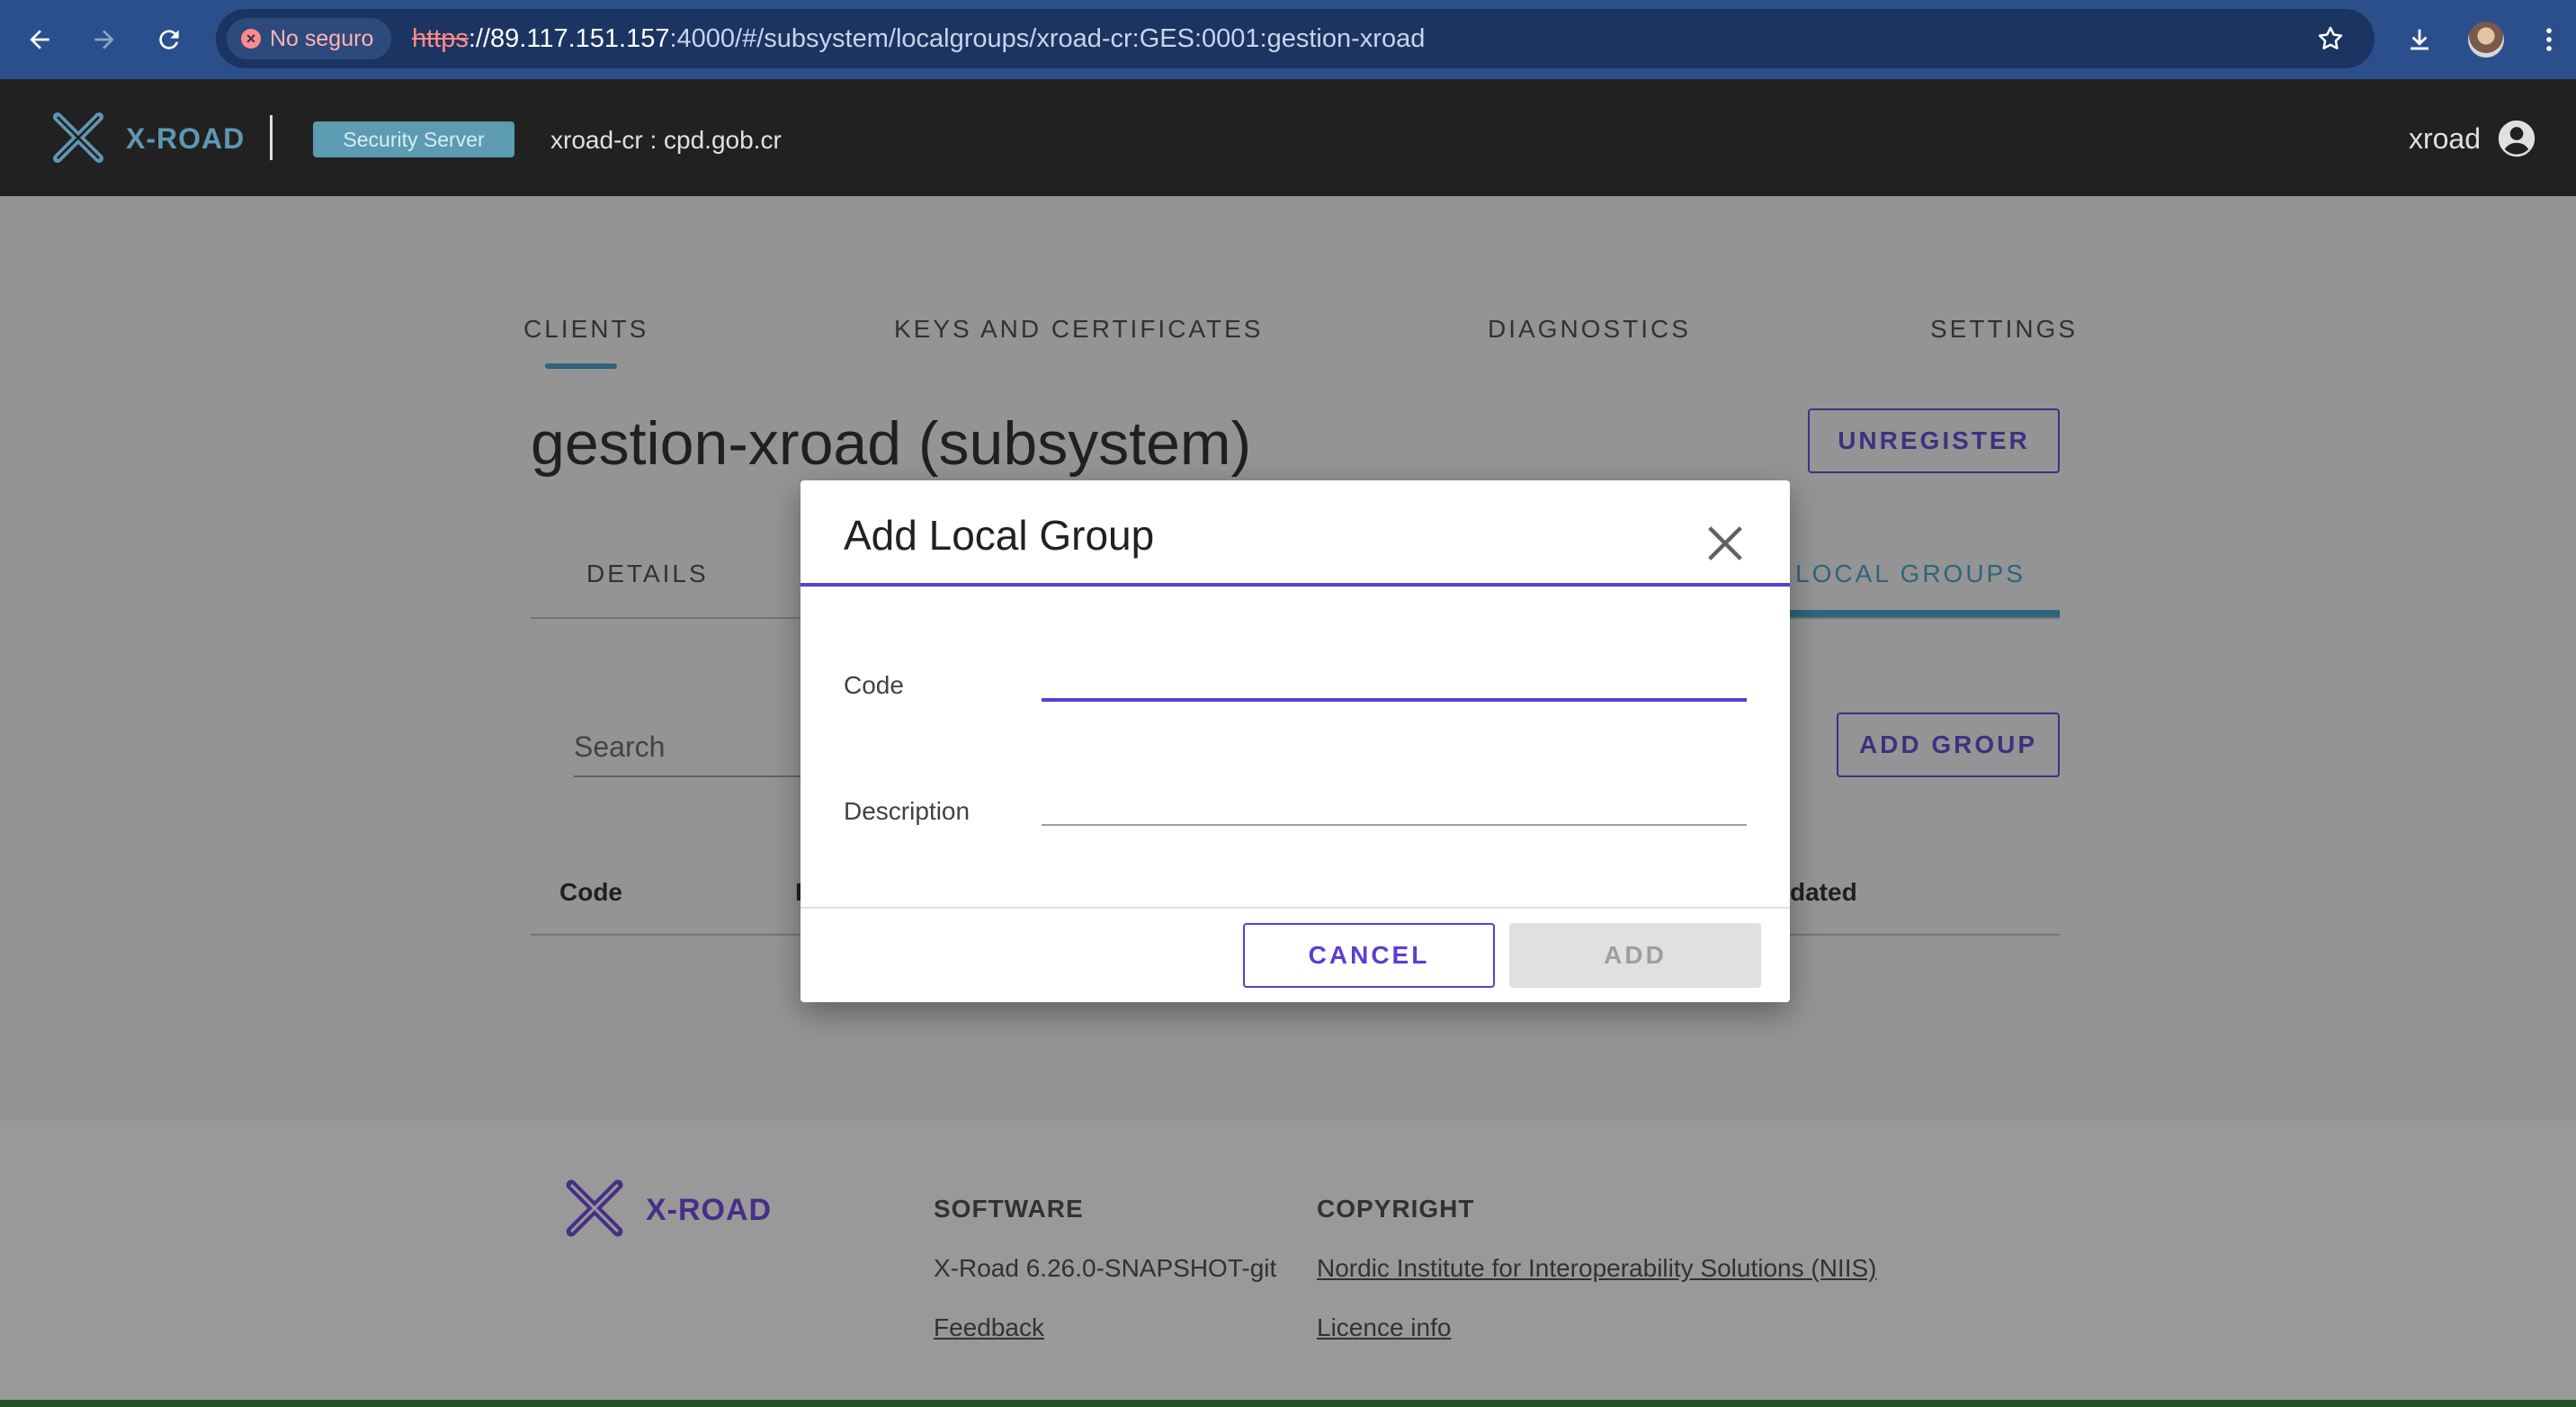 Image resolution: width=2576 pixels, height=1407 pixels. I want to click on reload-icon, so click(169, 40).